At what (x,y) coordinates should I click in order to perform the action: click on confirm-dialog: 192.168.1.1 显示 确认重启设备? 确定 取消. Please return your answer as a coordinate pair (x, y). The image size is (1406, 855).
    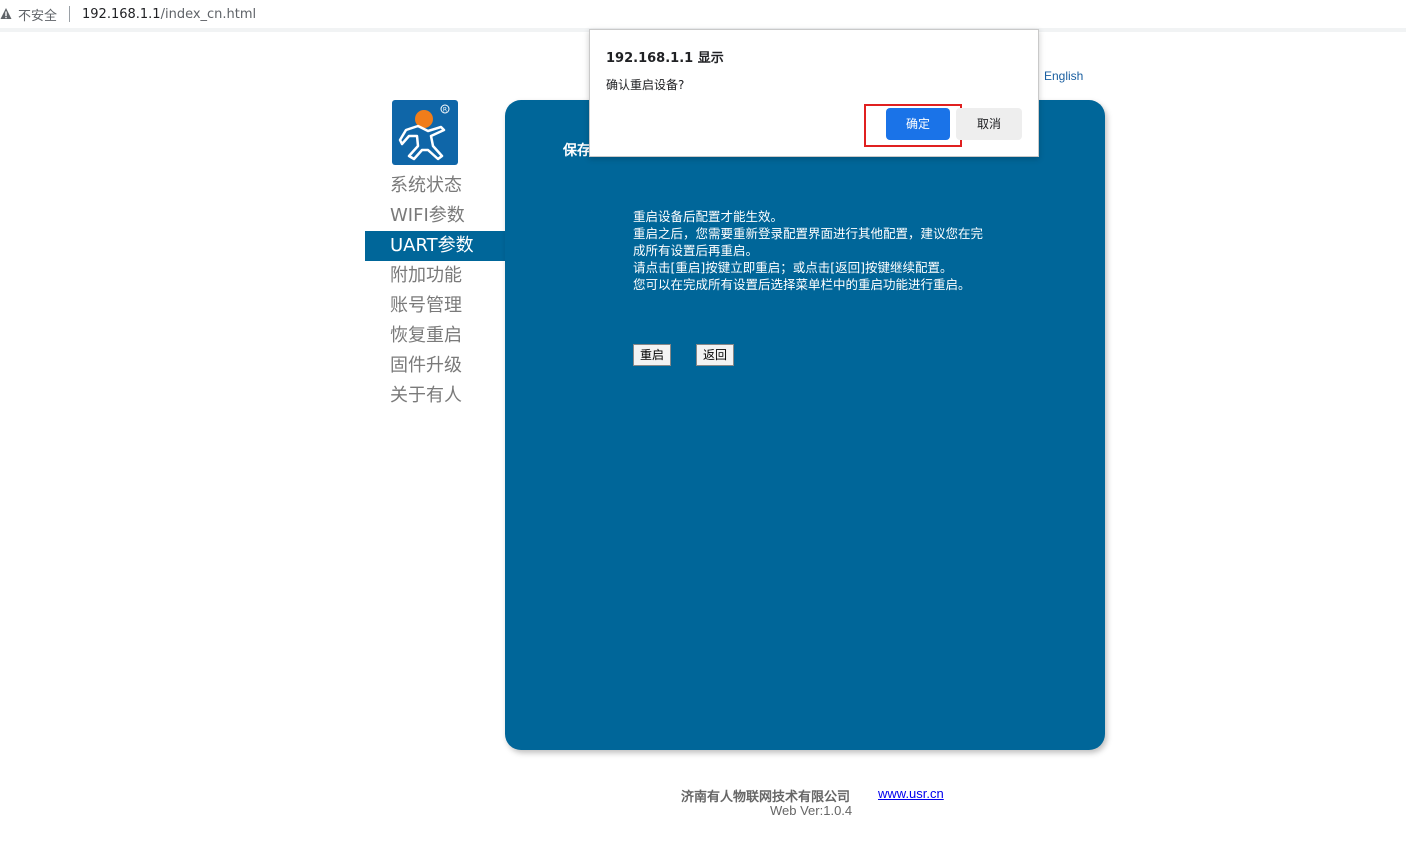
    Looking at the image, I should click on (814, 93).